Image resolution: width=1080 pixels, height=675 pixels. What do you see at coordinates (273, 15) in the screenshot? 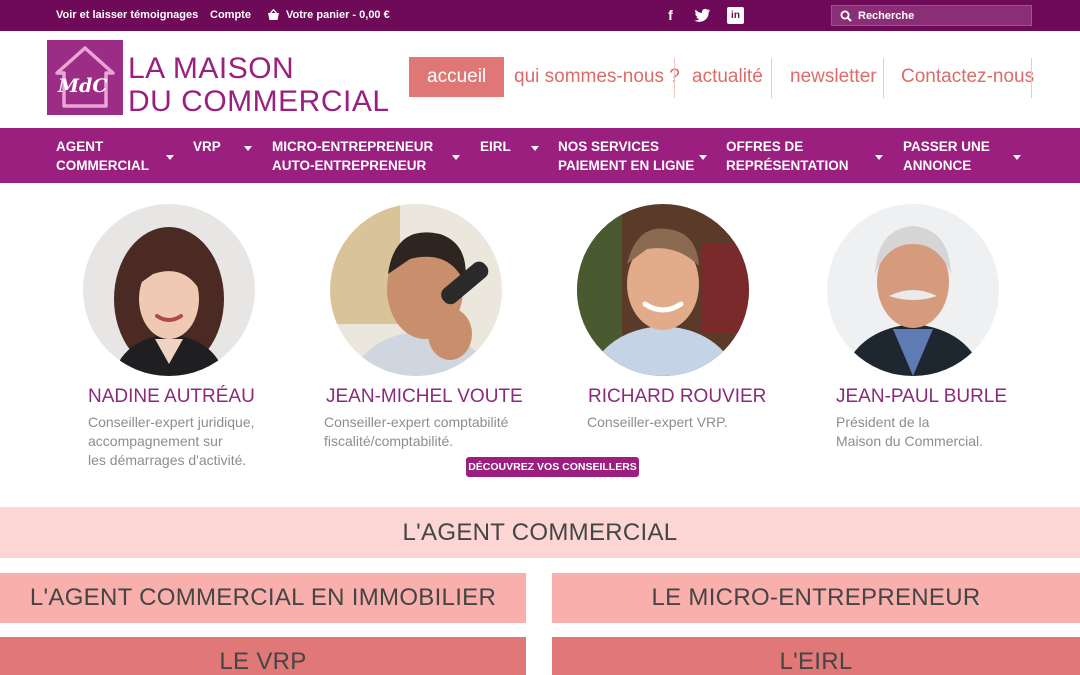
I see `basket-icon` at bounding box center [273, 15].